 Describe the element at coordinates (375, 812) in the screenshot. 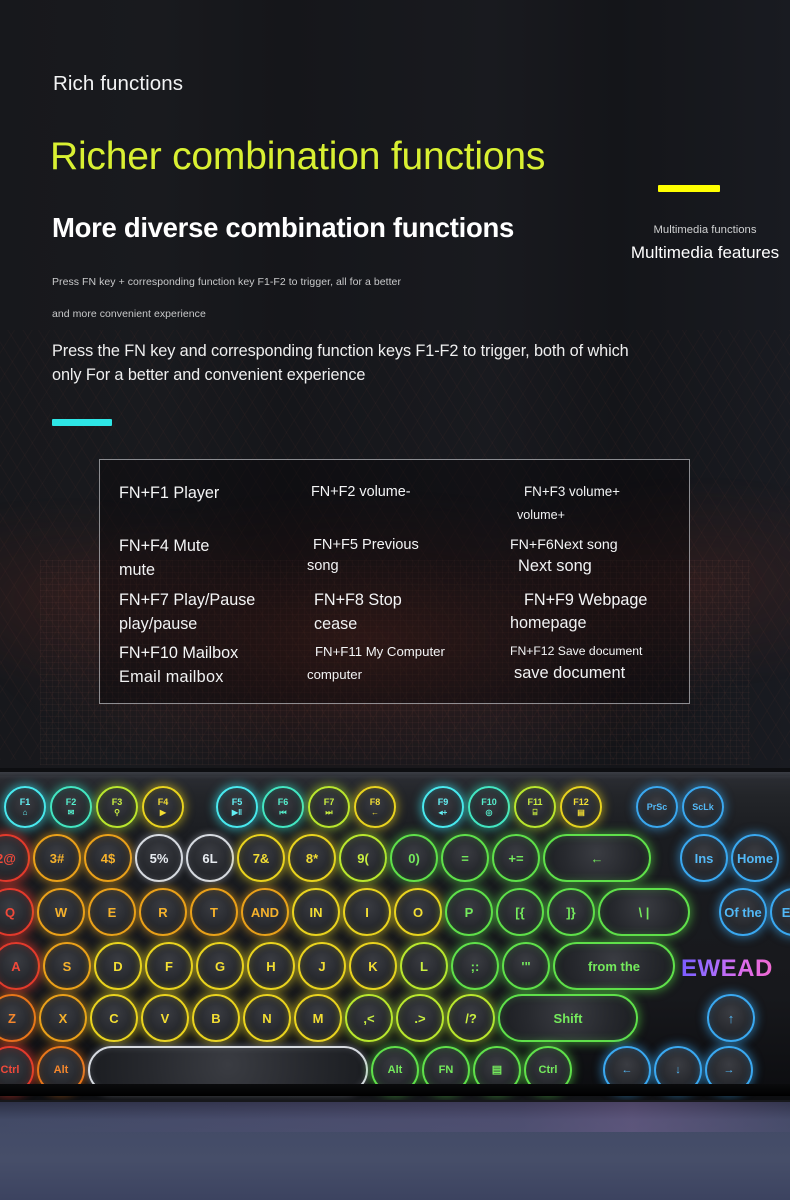

I see `key-glyph-icon: ←` at that location.